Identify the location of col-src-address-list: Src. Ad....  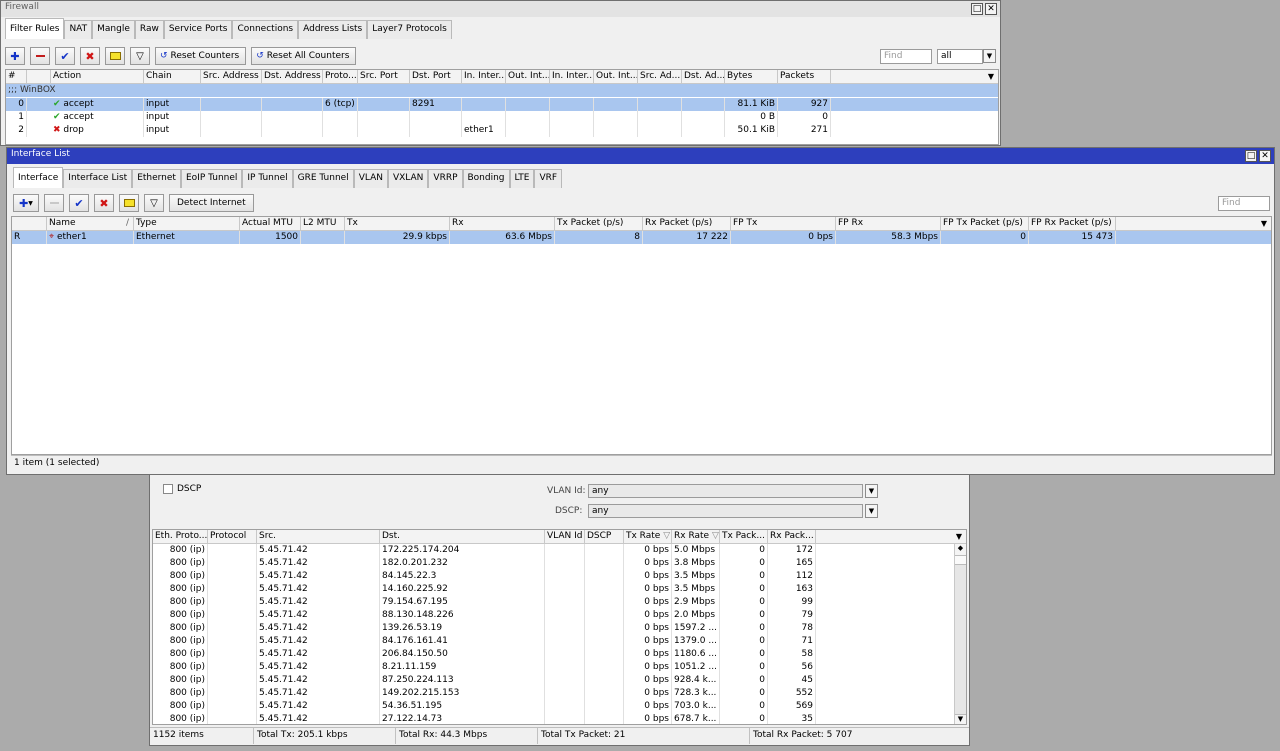
(660, 77).